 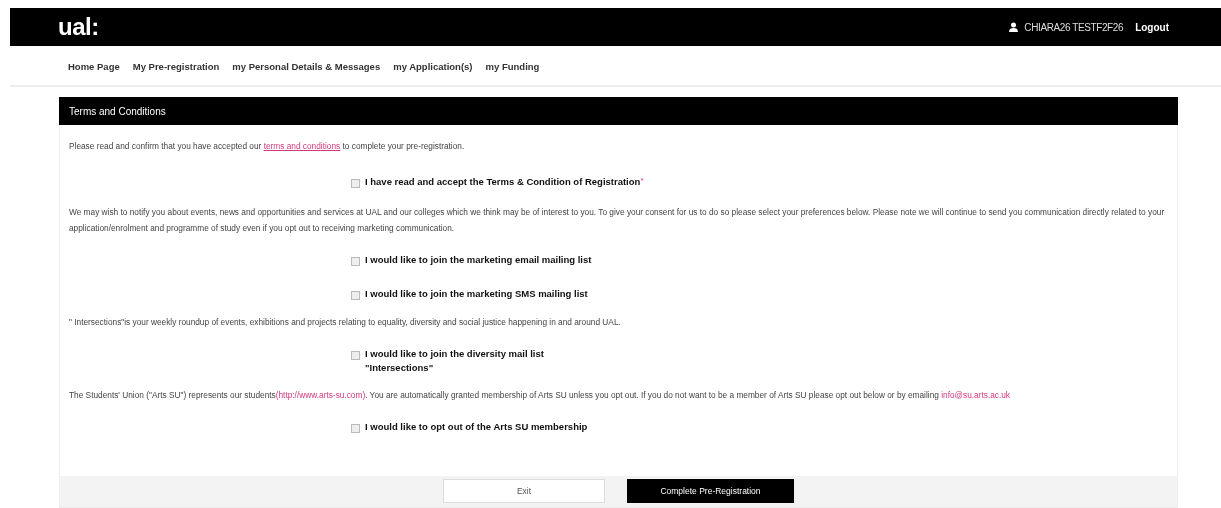 I want to click on complete-button: Complete Pre-Registration, so click(x=710, y=491).